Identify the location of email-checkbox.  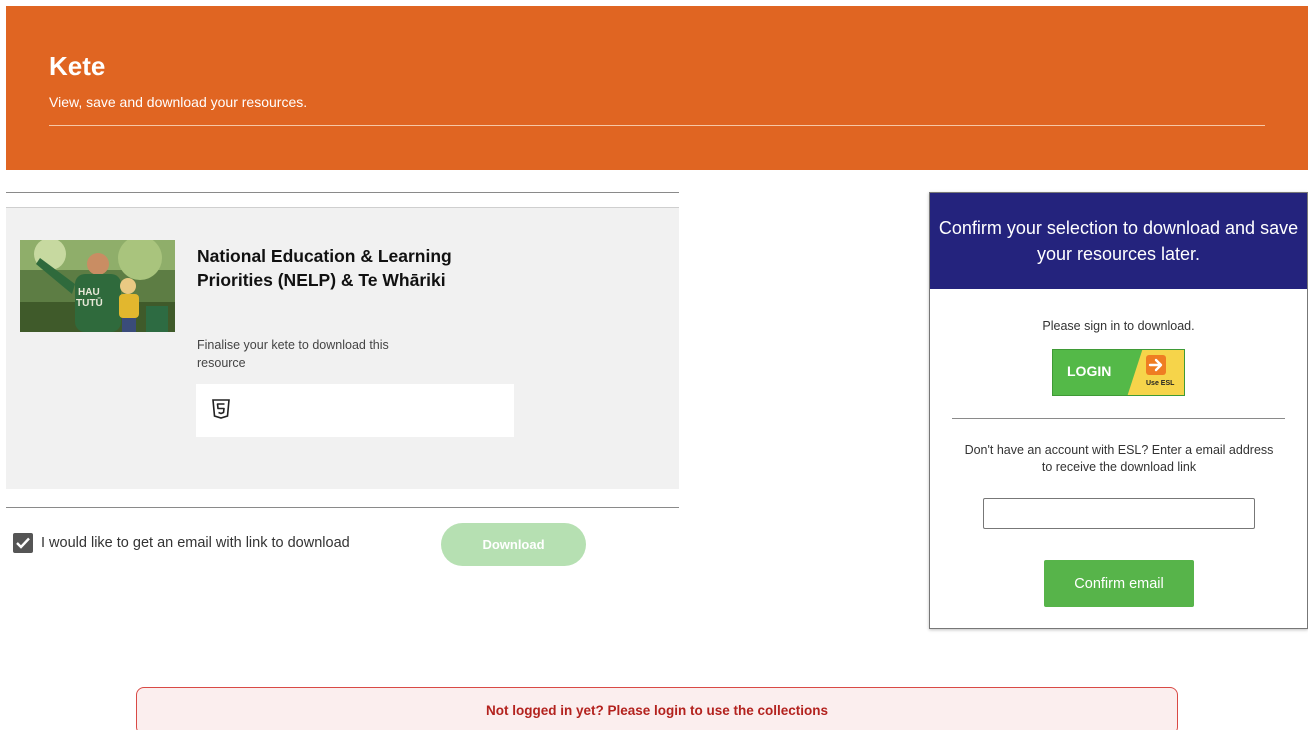
(23, 543).